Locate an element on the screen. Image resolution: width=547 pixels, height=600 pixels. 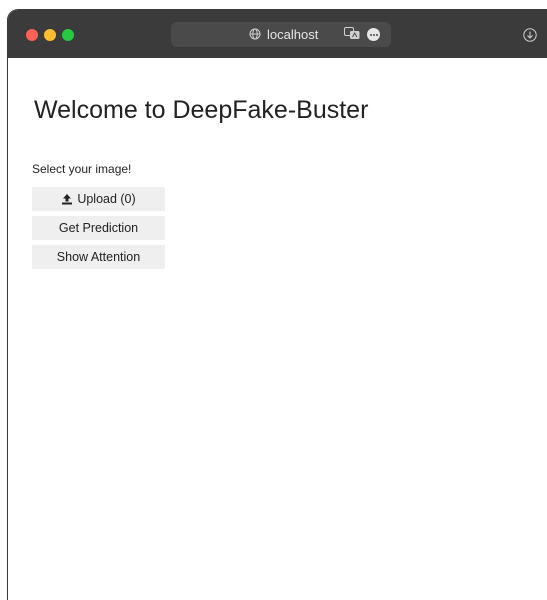
title-bar: localhost is located at coordinates (277, 34).